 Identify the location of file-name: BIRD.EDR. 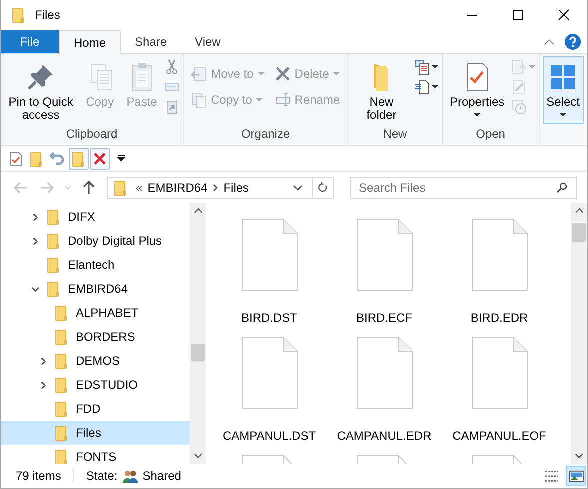
(499, 318).